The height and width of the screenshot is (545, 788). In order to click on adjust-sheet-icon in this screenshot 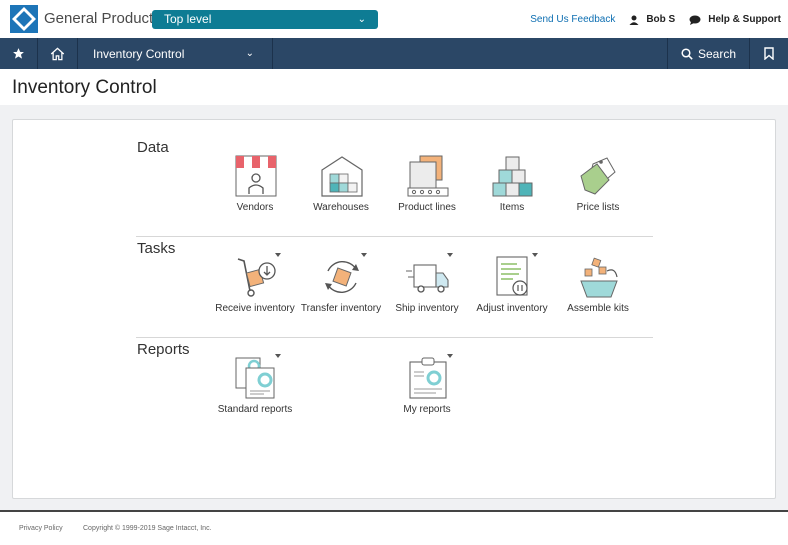, I will do `click(512, 276)`.